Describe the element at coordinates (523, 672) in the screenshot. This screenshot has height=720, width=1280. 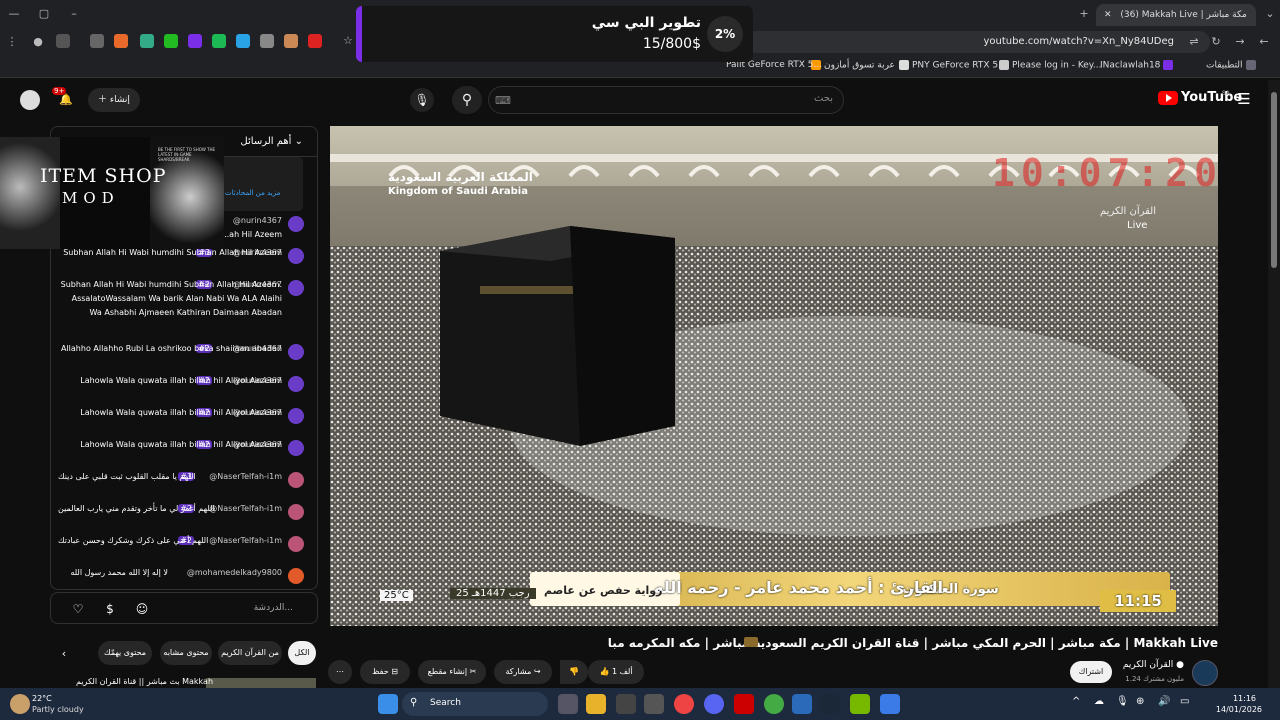
I see `share-button: مشاركة ↪` at that location.